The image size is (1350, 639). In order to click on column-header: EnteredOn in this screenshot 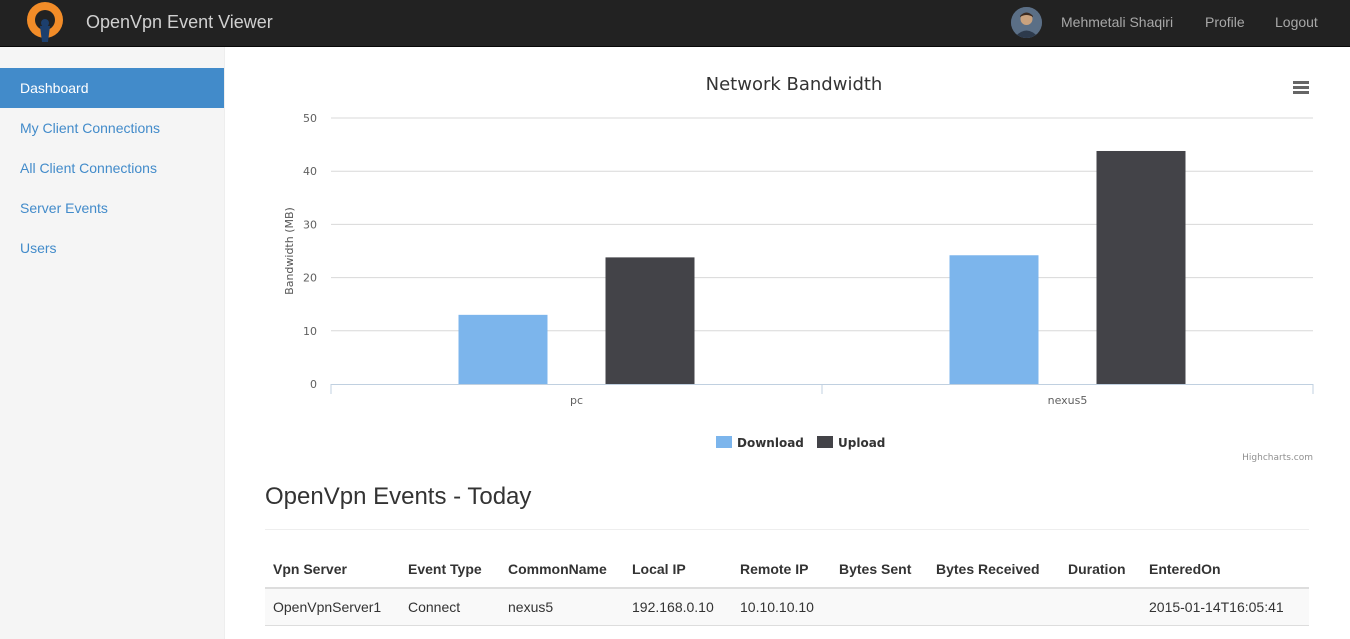, I will do `click(1225, 570)`.